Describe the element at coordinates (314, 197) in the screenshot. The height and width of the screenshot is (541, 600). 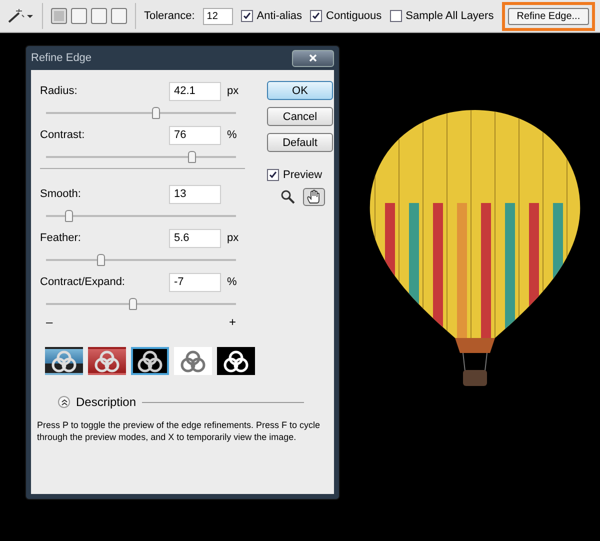
I see `hand-icon` at that location.